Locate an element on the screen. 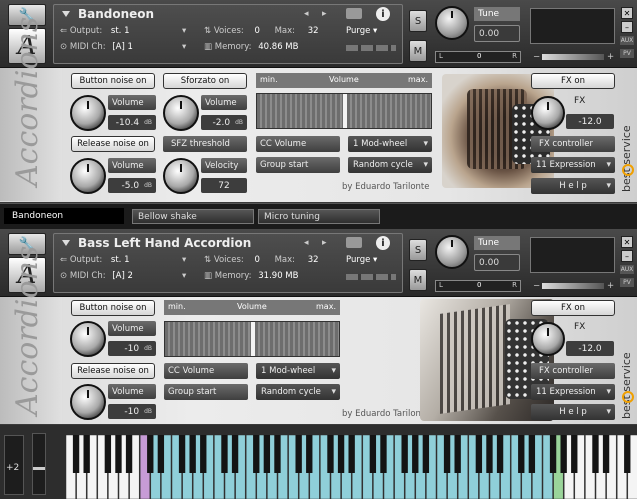 The height and width of the screenshot is (499, 637). next-instrument-icon: ▸ is located at coordinates (324, 14).